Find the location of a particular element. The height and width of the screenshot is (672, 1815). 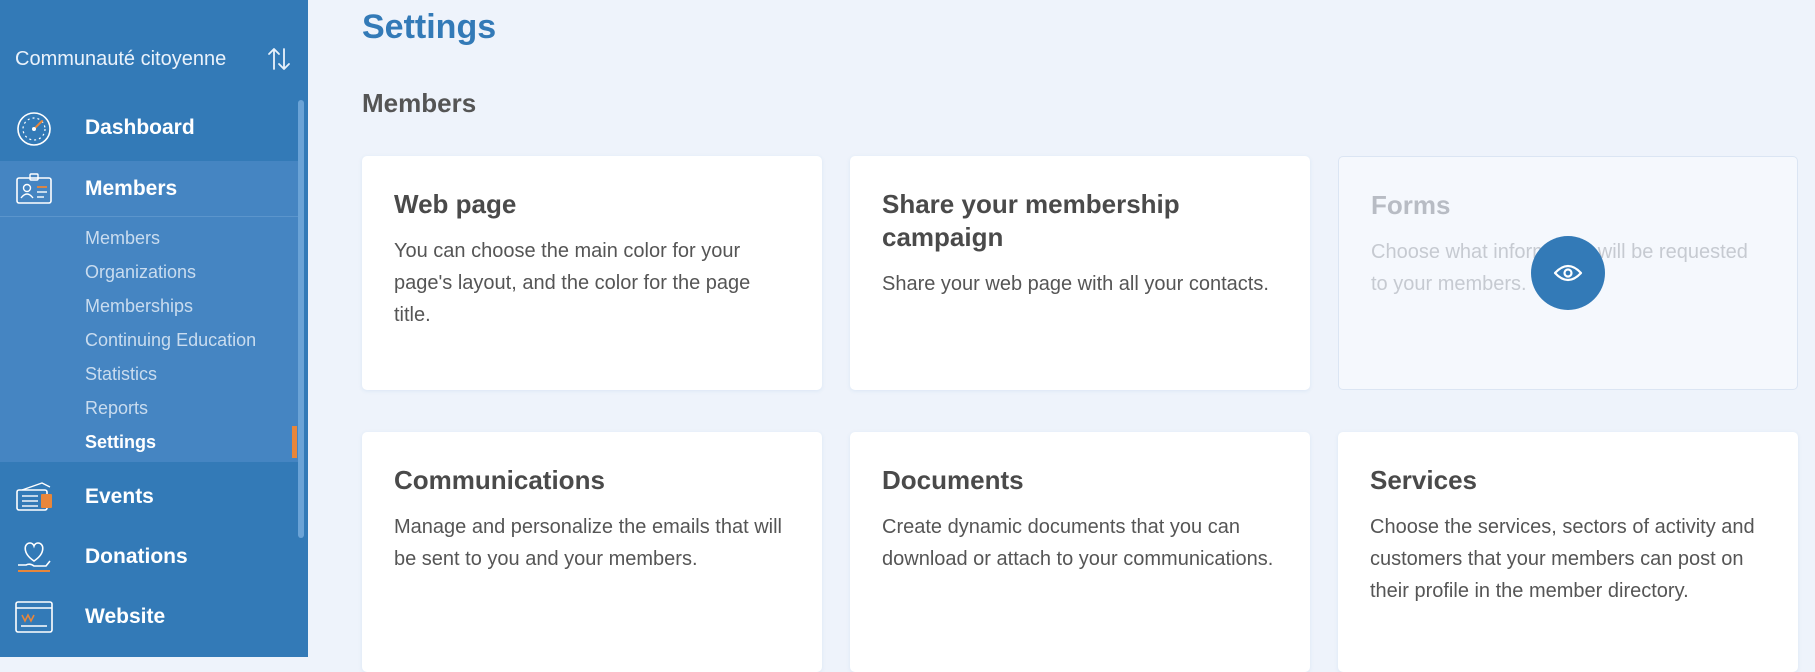

switch-arrows-icon is located at coordinates (279, 59).